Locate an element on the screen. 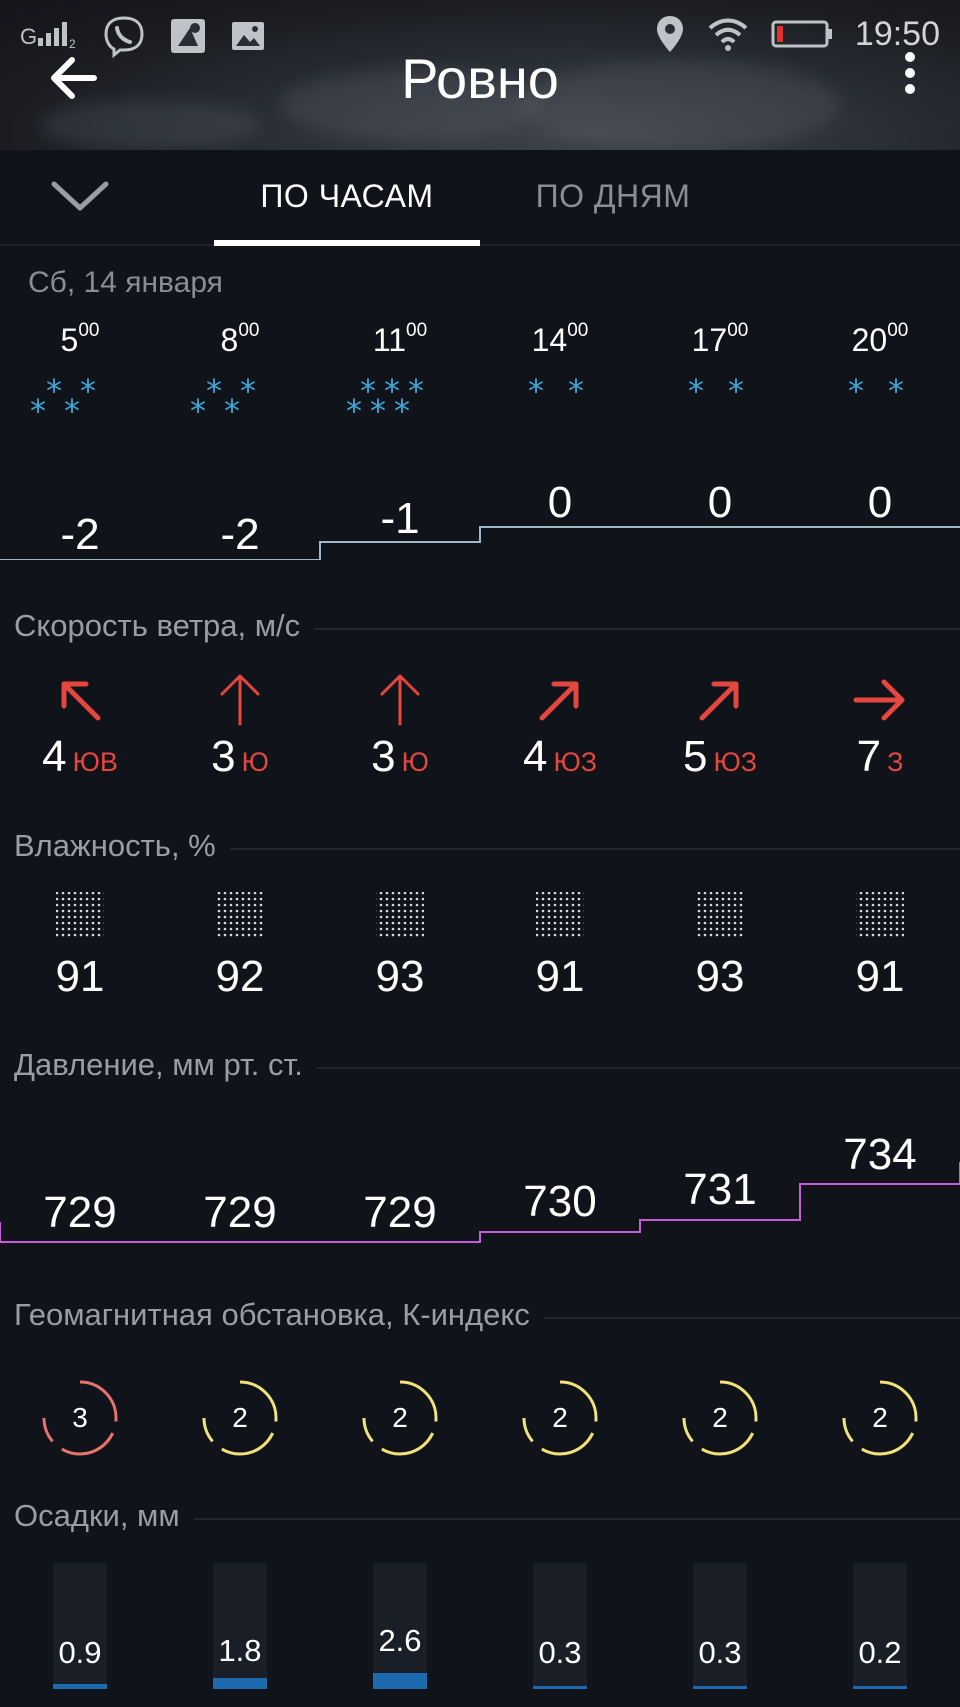  date-label: Сб, 14 января is located at coordinates (125, 282).